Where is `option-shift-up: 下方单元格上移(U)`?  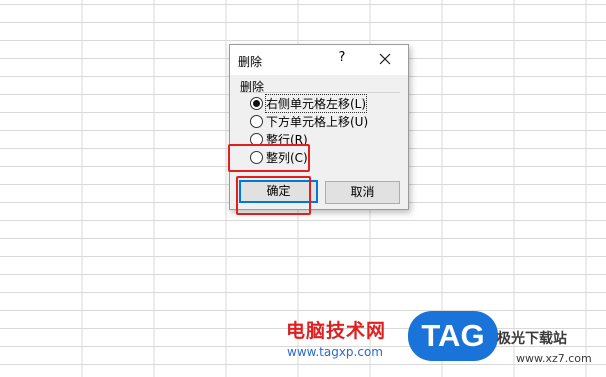
option-shift-up: 下方单元格上移(U) is located at coordinates (309, 121).